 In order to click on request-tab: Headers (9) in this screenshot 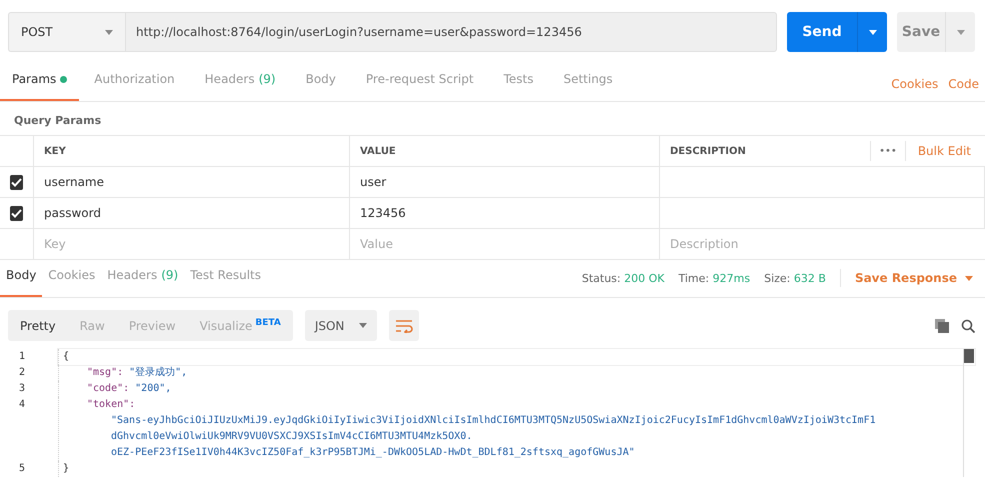, I will do `click(240, 84)`.